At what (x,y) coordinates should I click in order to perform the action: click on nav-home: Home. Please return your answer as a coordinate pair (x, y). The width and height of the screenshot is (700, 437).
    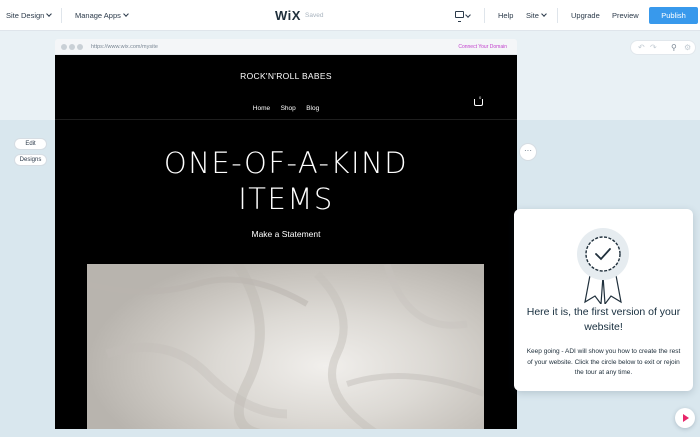
    Looking at the image, I should click on (261, 108).